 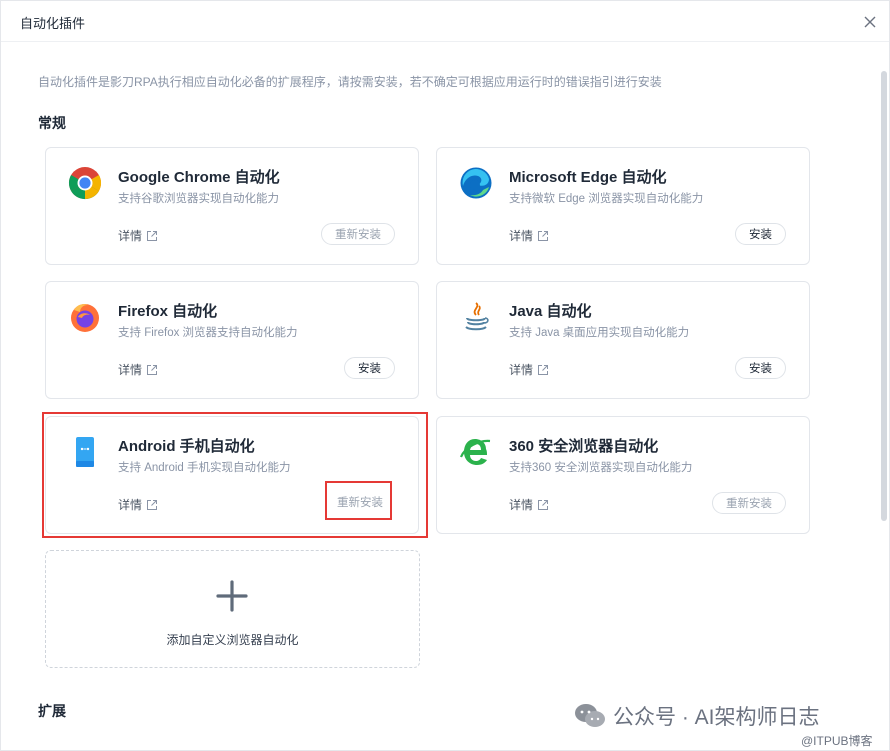 What do you see at coordinates (584, 446) in the screenshot?
I see `plugin-name: 360 安全浏览器自动化` at bounding box center [584, 446].